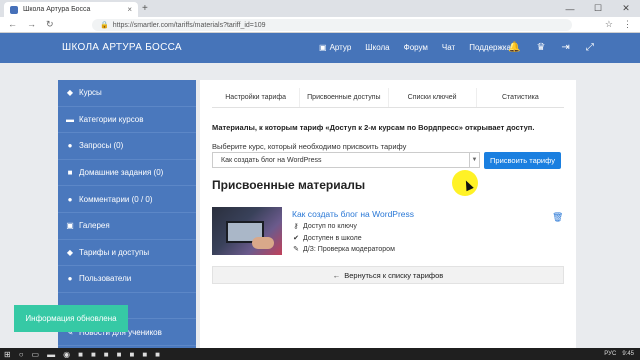 The height and width of the screenshot is (360, 640). Describe the element at coordinates (101, 146) in the screenshot. I see `sidebar-item-label: Запросы (0)` at that location.